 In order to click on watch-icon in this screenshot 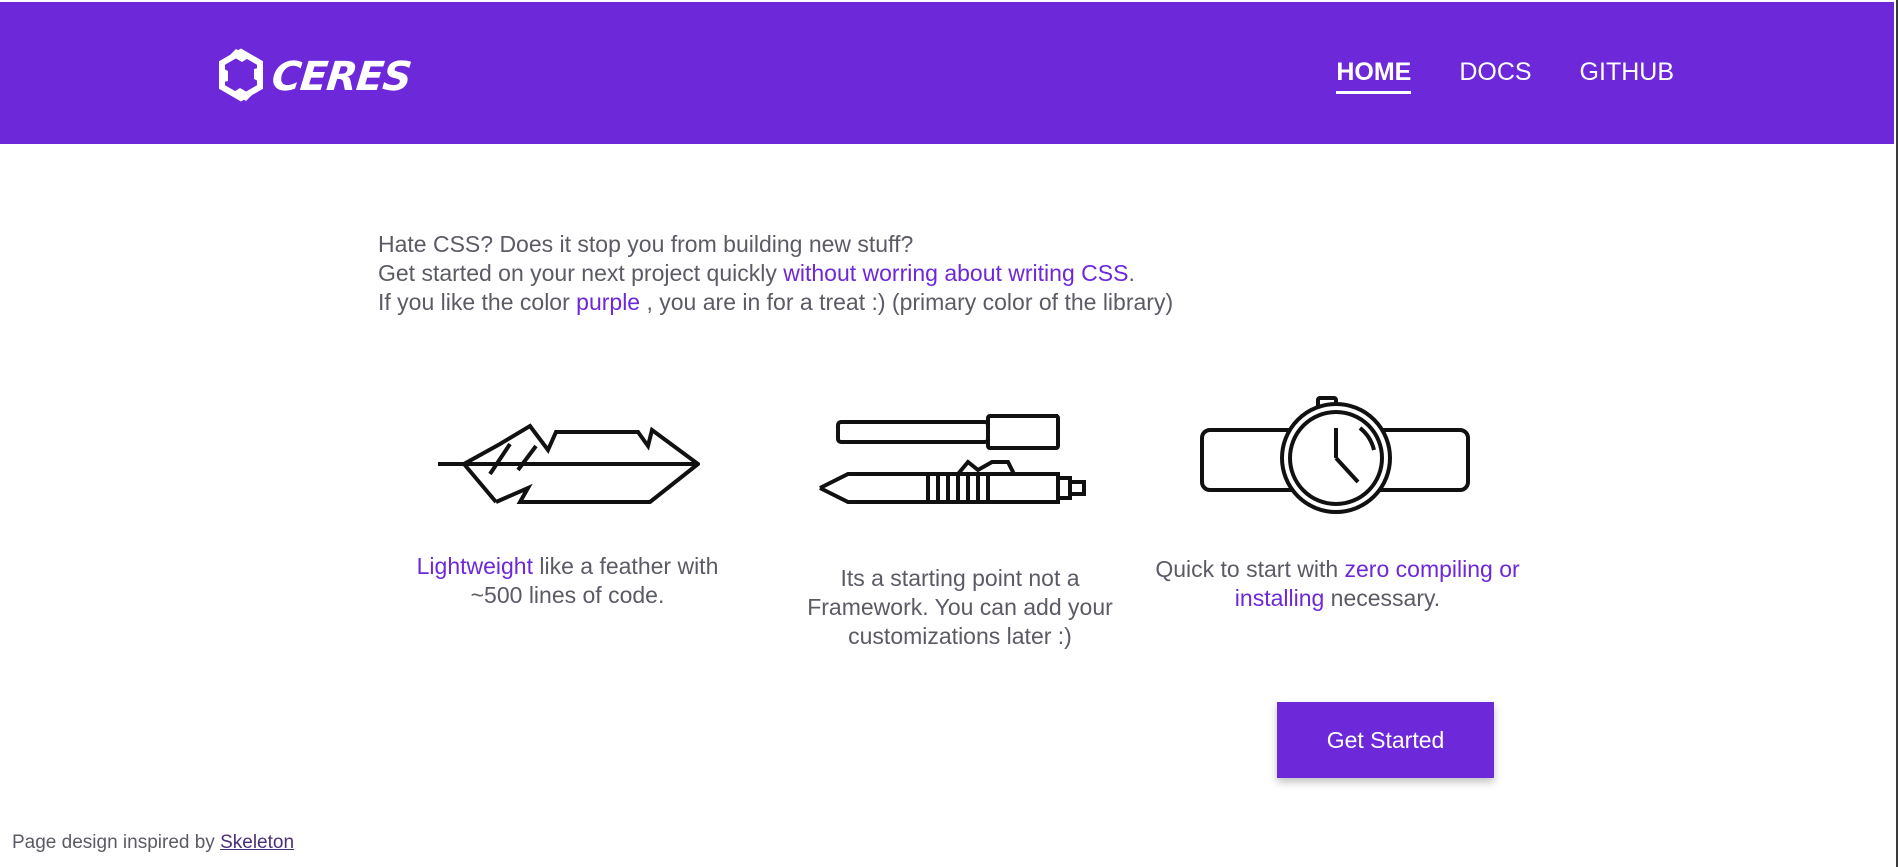, I will do `click(1335, 459)`.